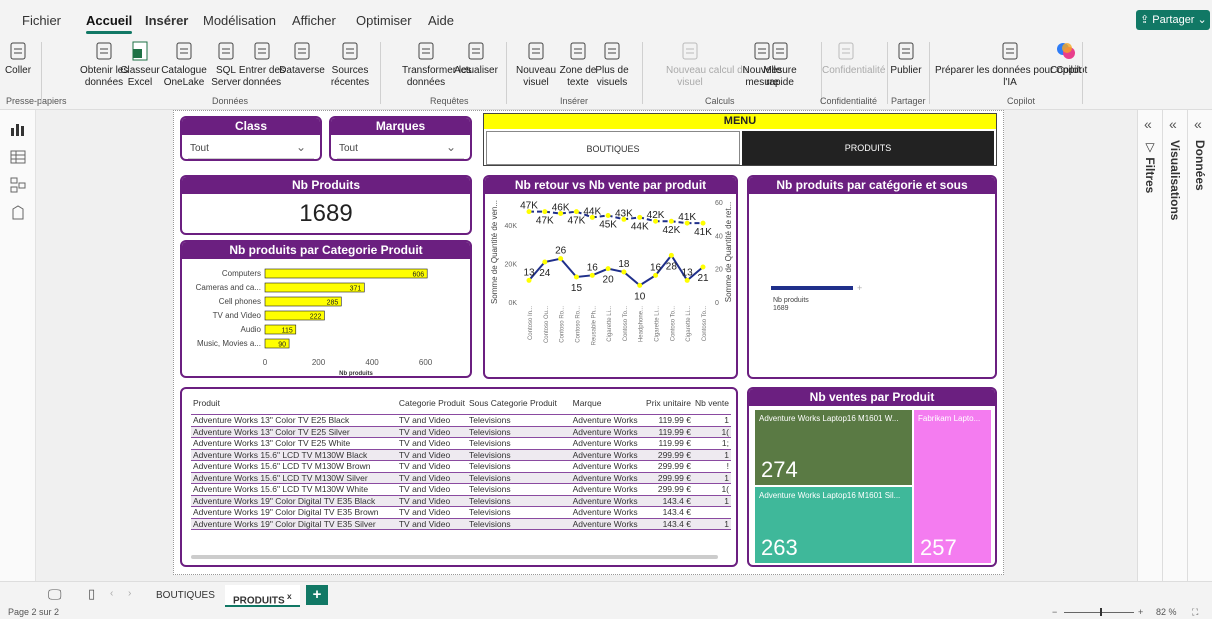 The height and width of the screenshot is (619, 1212). I want to click on more-visuals-button: Plus de visuels, so click(612, 64).